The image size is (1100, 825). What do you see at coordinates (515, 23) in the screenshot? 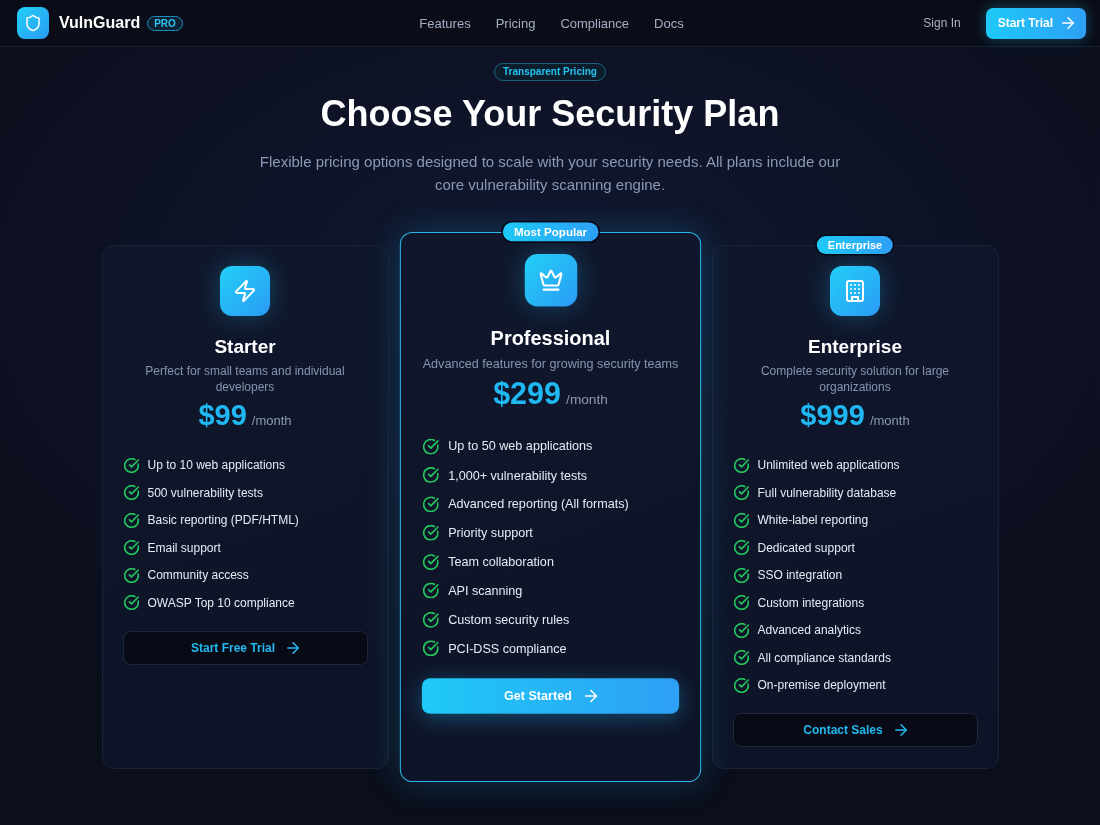
I see `nav-link: Pricing` at bounding box center [515, 23].